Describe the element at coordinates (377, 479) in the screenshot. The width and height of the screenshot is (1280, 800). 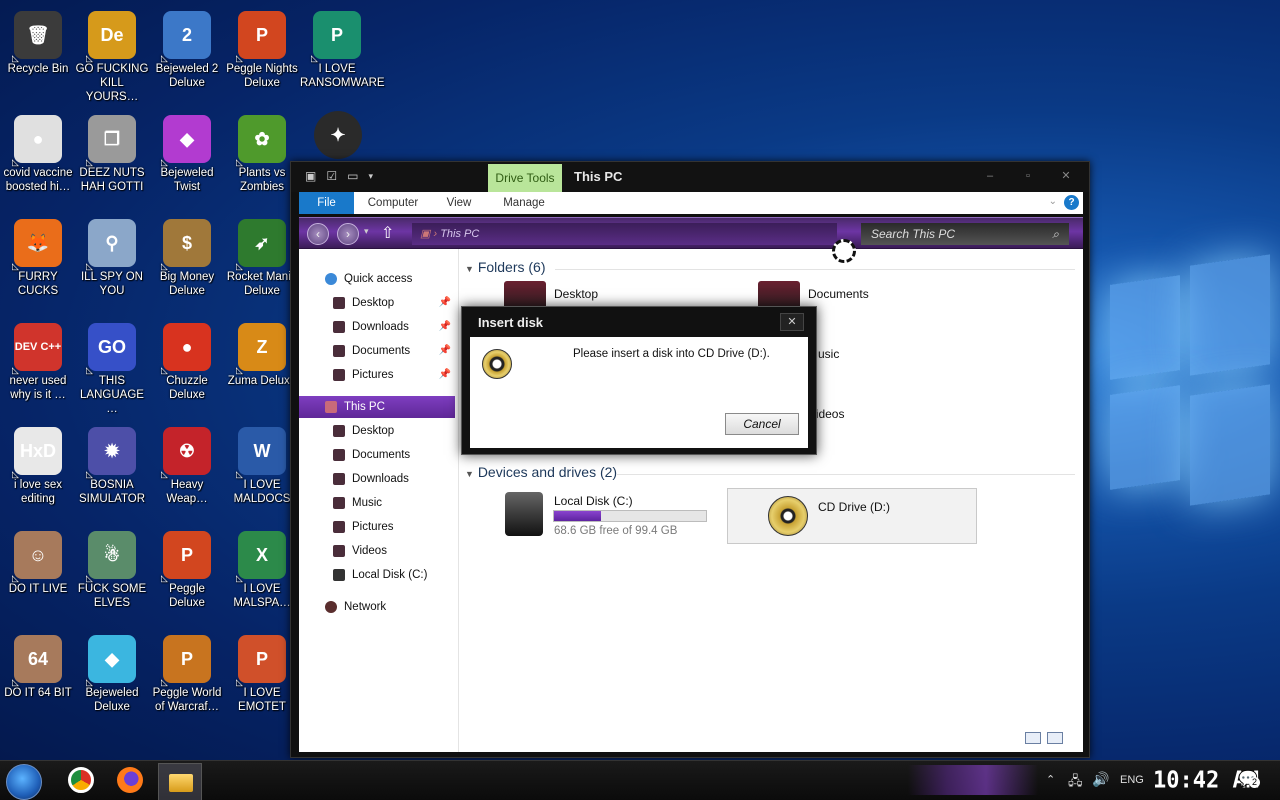
I see `nav-pc-downloads: Downloads` at that location.